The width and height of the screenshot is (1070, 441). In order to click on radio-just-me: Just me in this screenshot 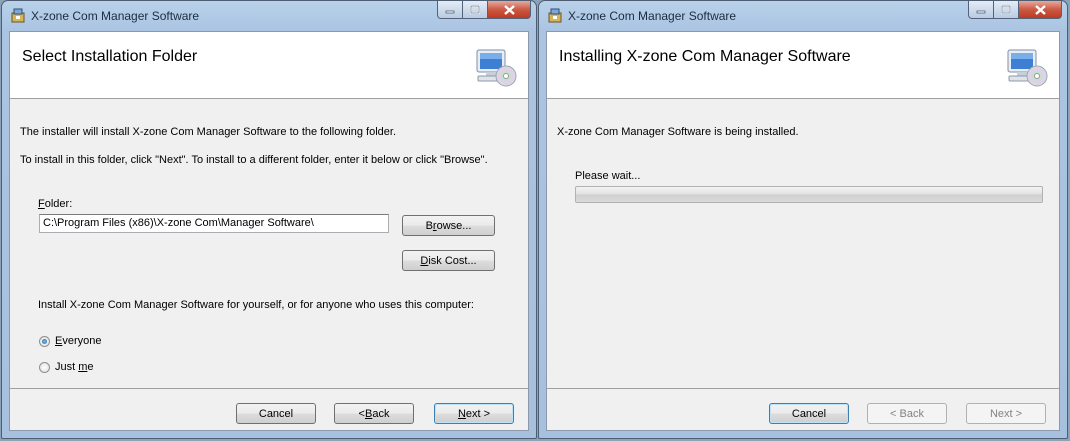, I will do `click(66, 367)`.